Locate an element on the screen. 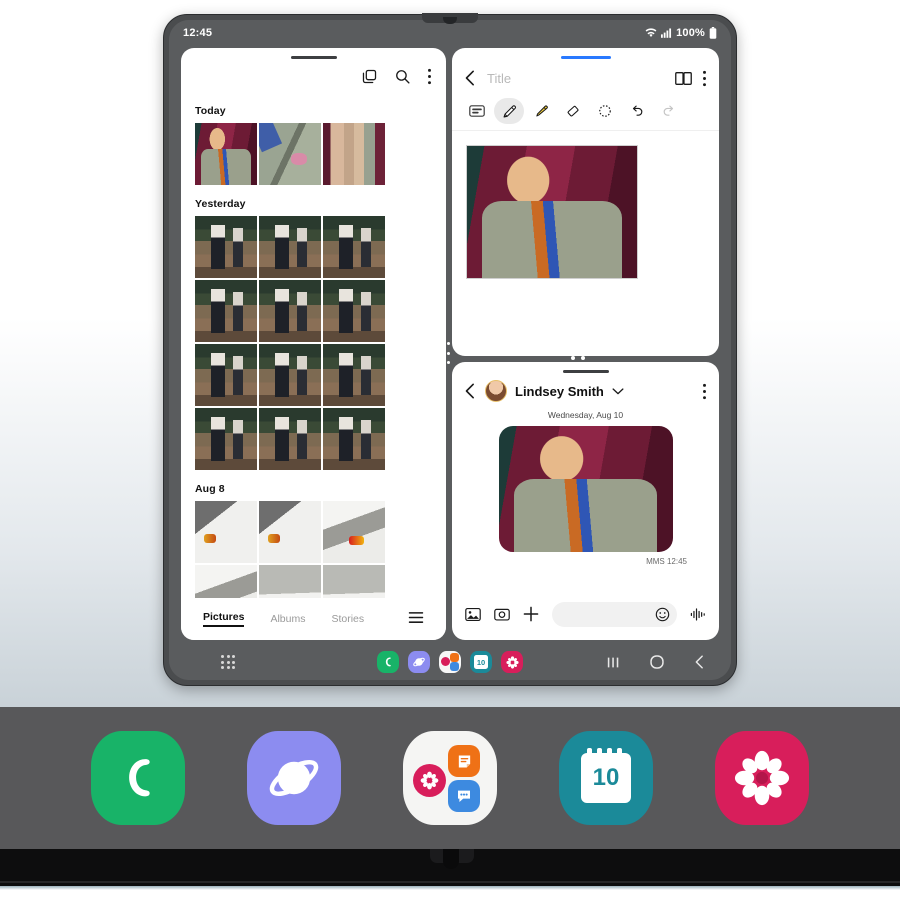 The image size is (900, 910). back-icon is located at coordinates (699, 662).